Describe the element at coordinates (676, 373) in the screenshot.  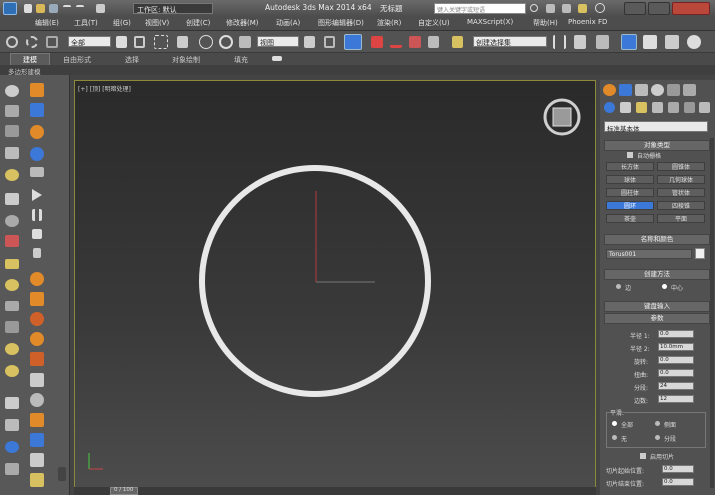
I see `param-twist-spinner: 0.0` at that location.